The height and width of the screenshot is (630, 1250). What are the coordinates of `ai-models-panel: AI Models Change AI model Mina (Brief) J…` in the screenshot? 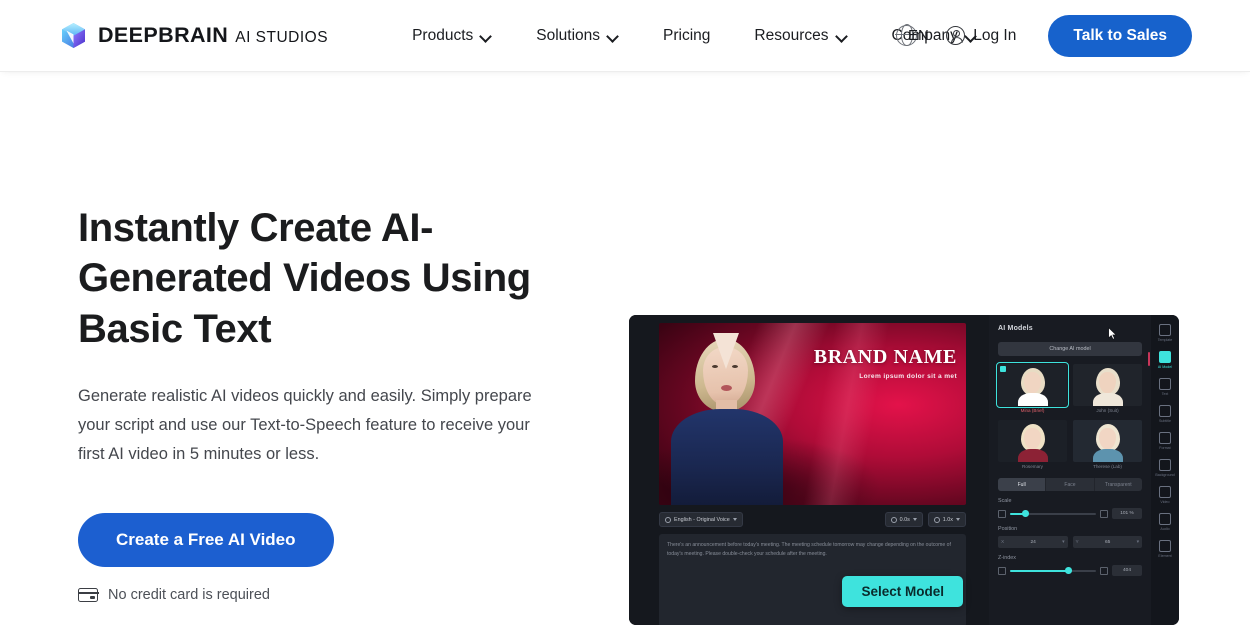 It's located at (1070, 470).